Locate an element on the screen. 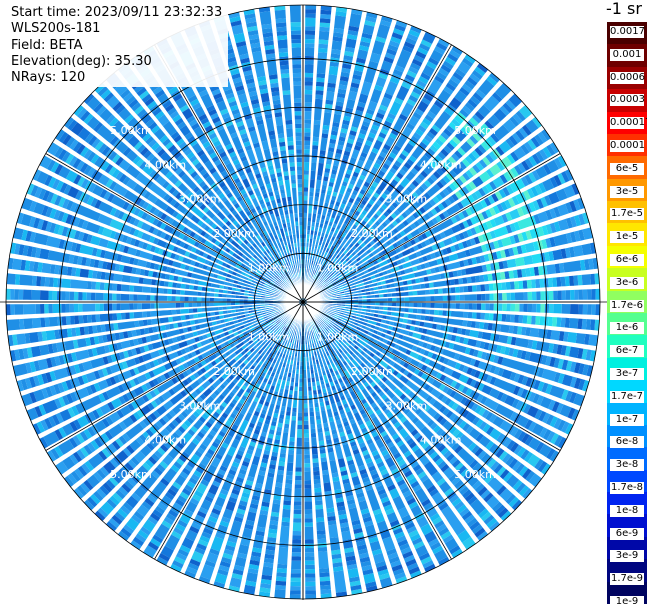 Image resolution: width=647 pixels, height=608 pixels. colorbar-tick-label: 6e-6 is located at coordinates (627, 260).